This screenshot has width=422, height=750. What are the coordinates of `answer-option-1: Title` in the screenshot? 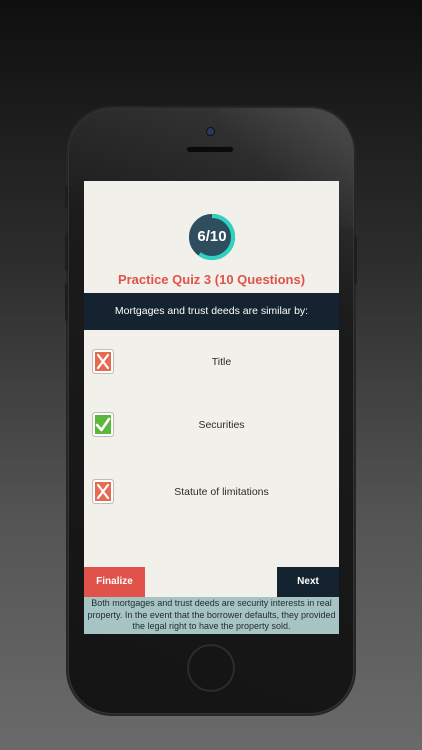 It's located at (211, 362).